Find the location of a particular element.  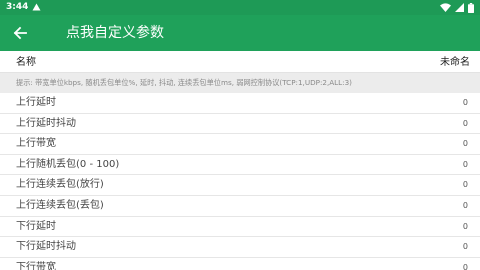

param-label: 上行带宽 is located at coordinates (36, 144).